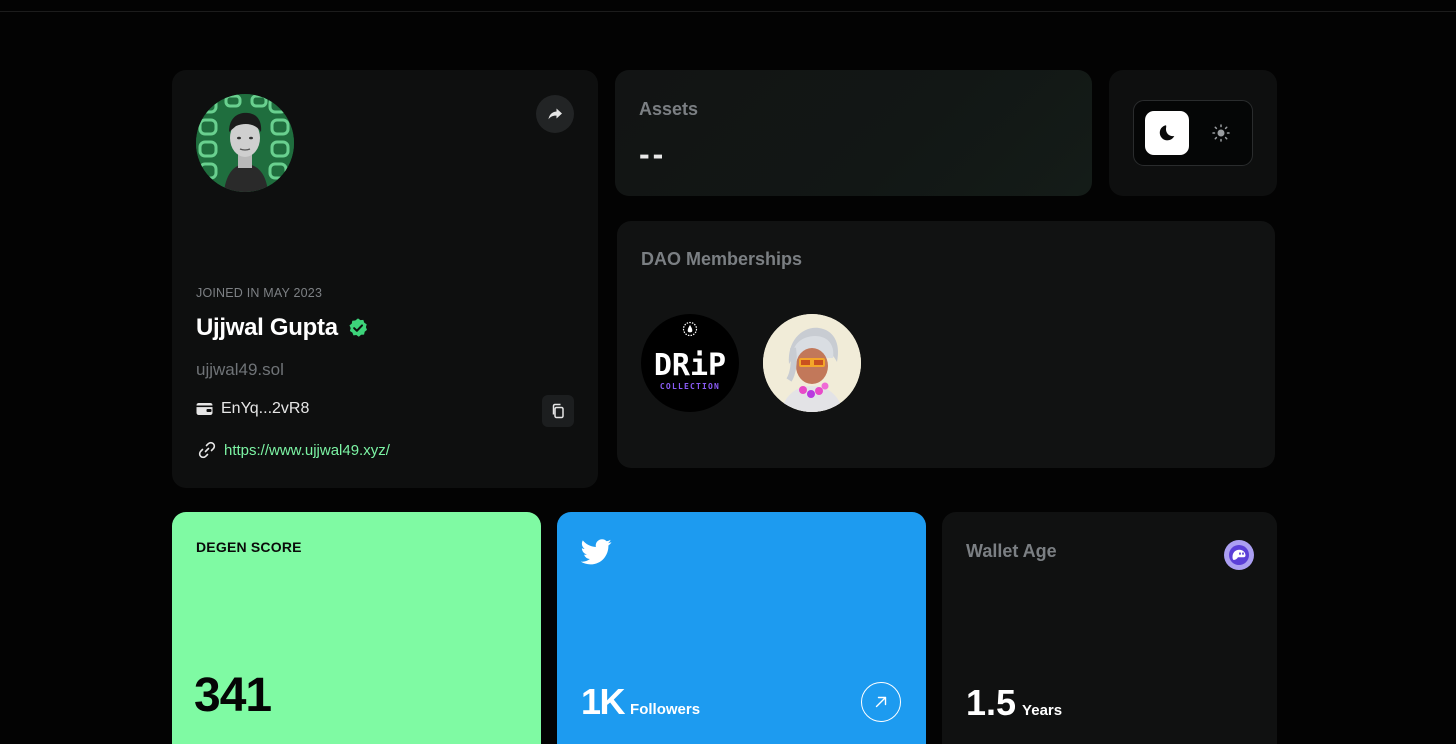  Describe the element at coordinates (653, 154) in the screenshot. I see `assets-value: --` at that location.